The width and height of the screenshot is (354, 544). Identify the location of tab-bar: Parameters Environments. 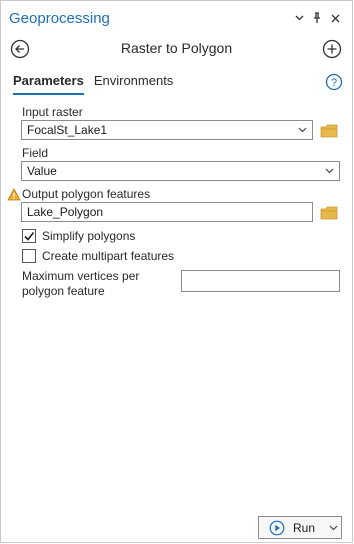
(93, 84).